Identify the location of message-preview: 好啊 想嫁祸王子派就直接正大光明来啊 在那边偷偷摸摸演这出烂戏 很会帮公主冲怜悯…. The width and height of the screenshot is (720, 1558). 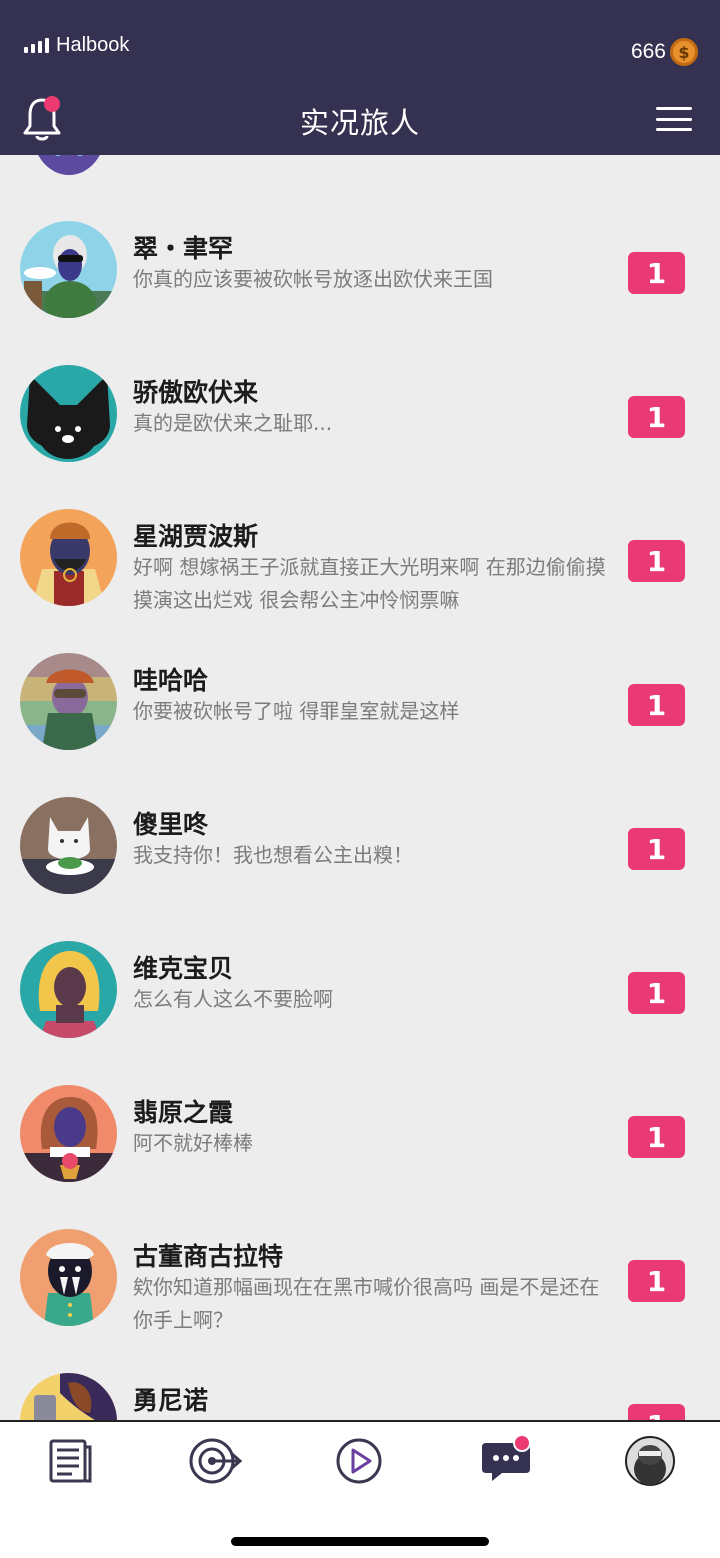
(369, 583).